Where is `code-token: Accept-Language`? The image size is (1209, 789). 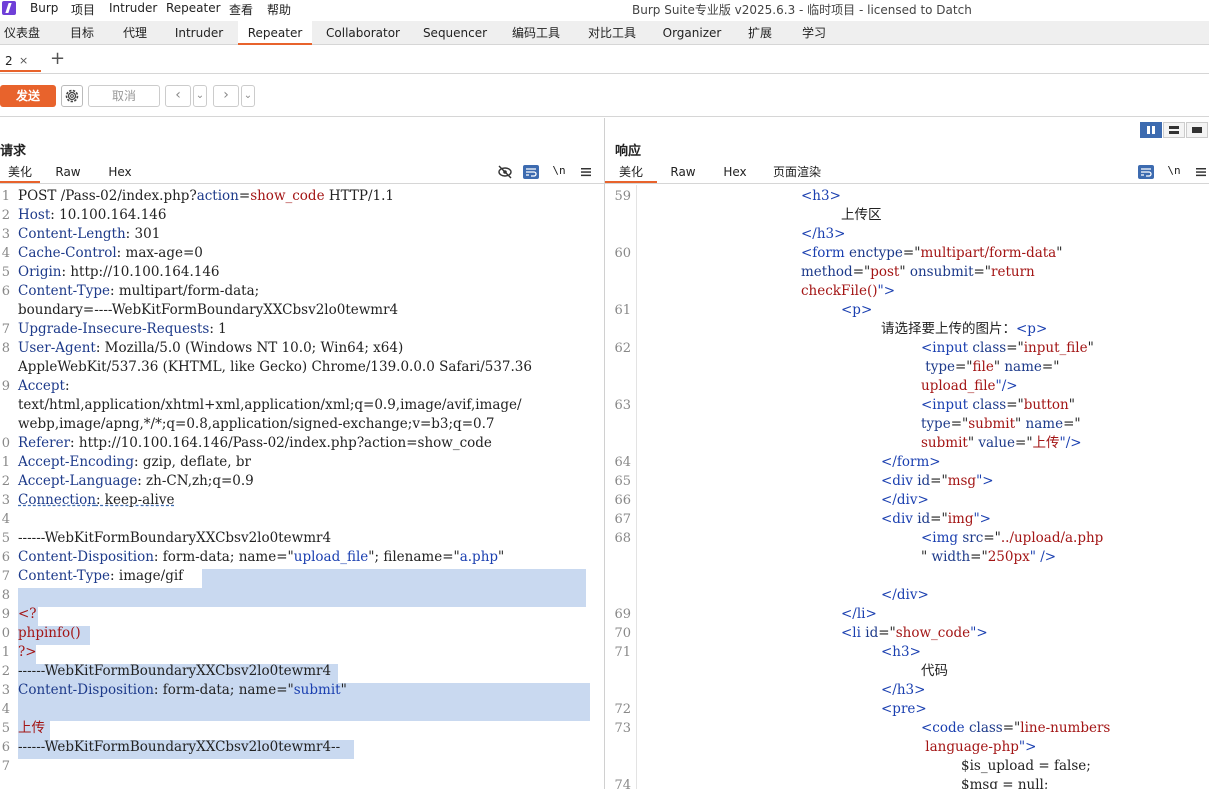
code-token: Accept-Language is located at coordinates (78, 481).